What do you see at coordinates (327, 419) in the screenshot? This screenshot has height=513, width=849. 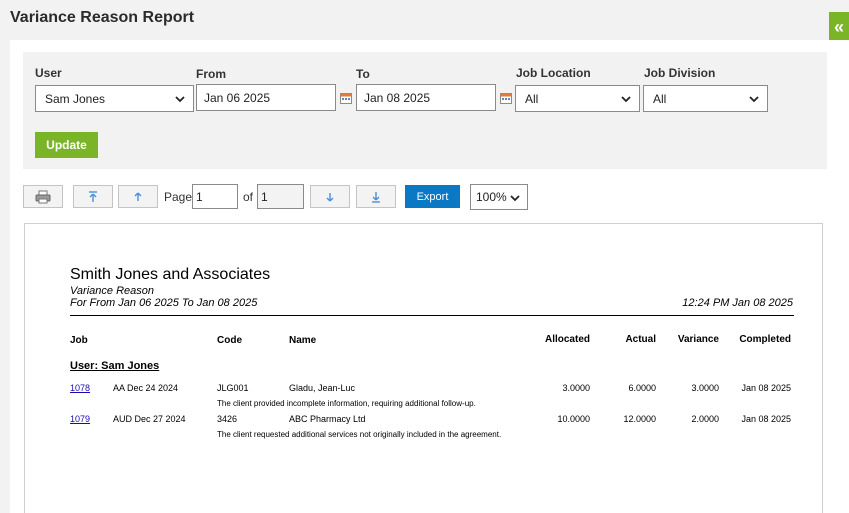 I see `client-name: ABC Pharmacy Ltd` at bounding box center [327, 419].